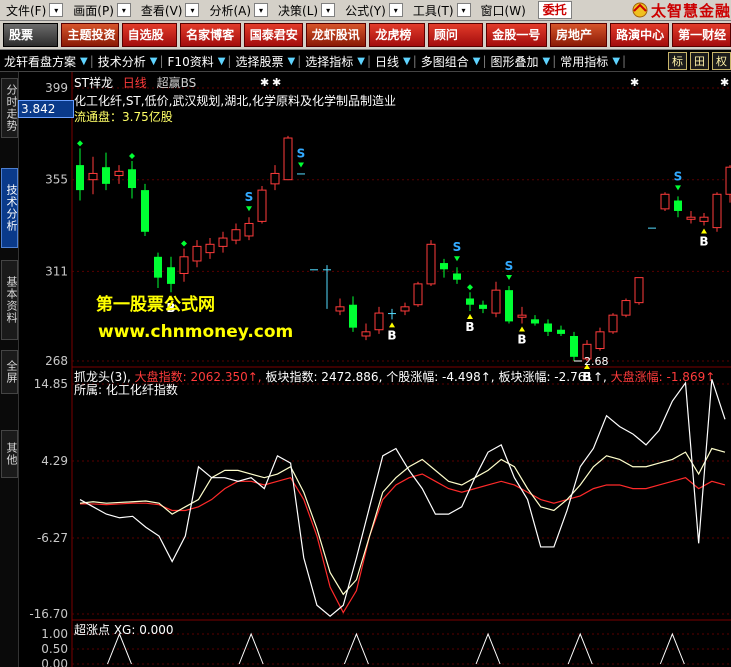 Image resolution: width=731 pixels, height=667 pixels. Describe the element at coordinates (56, 361) in the screenshot. I see `price-axis-label: 268` at that location.